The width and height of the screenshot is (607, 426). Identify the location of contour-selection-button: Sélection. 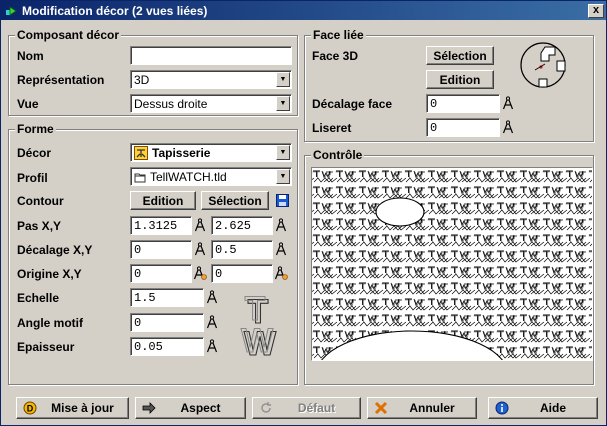
(235, 200).